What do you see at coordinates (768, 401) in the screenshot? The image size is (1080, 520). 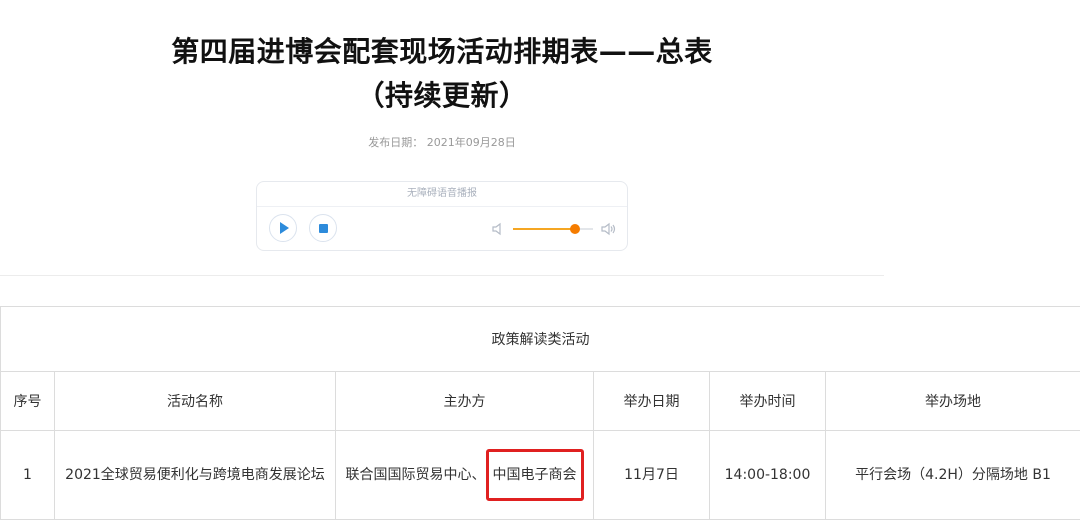 I see `header-time: 举办时间` at bounding box center [768, 401].